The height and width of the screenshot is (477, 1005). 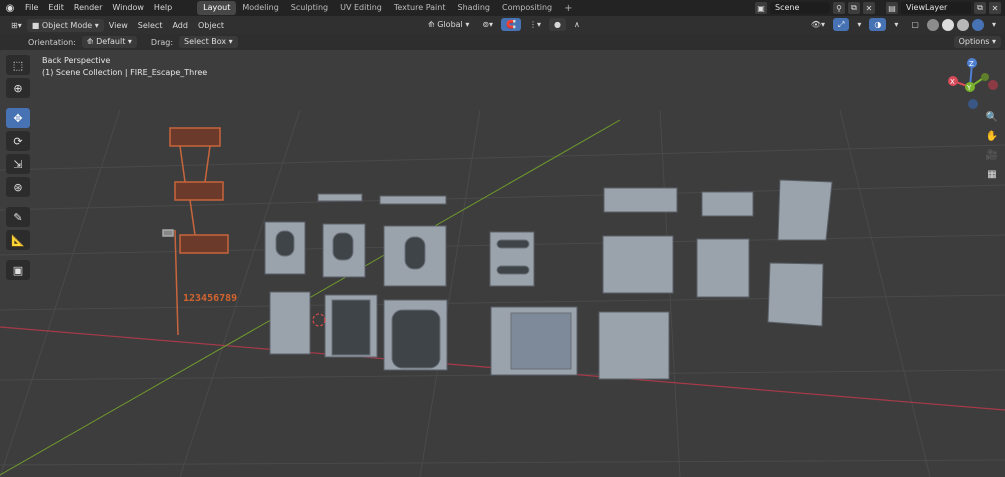 What do you see at coordinates (936, 8) in the screenshot?
I see `view-layer-field: ViewLayer` at bounding box center [936, 8].